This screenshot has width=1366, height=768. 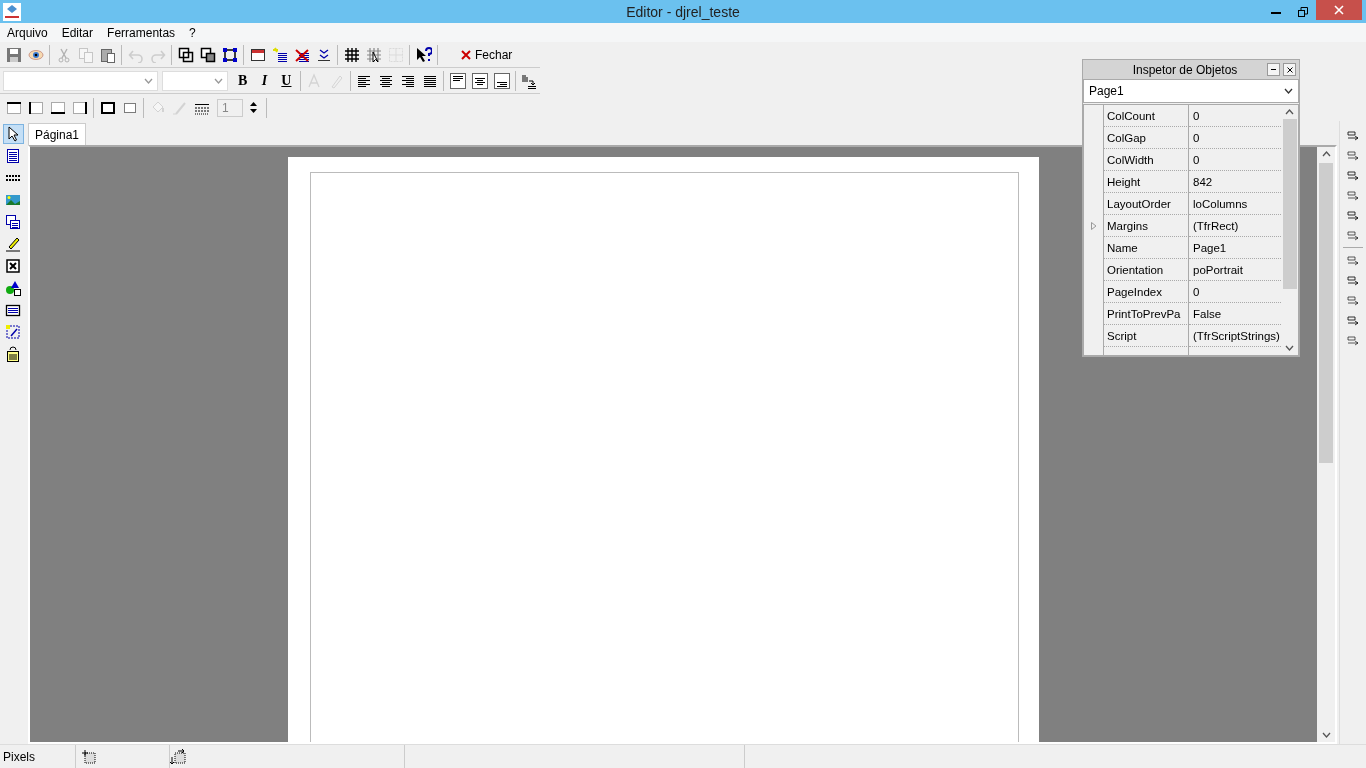 What do you see at coordinates (1146, 336) in the screenshot?
I see `property-name: Script` at bounding box center [1146, 336].